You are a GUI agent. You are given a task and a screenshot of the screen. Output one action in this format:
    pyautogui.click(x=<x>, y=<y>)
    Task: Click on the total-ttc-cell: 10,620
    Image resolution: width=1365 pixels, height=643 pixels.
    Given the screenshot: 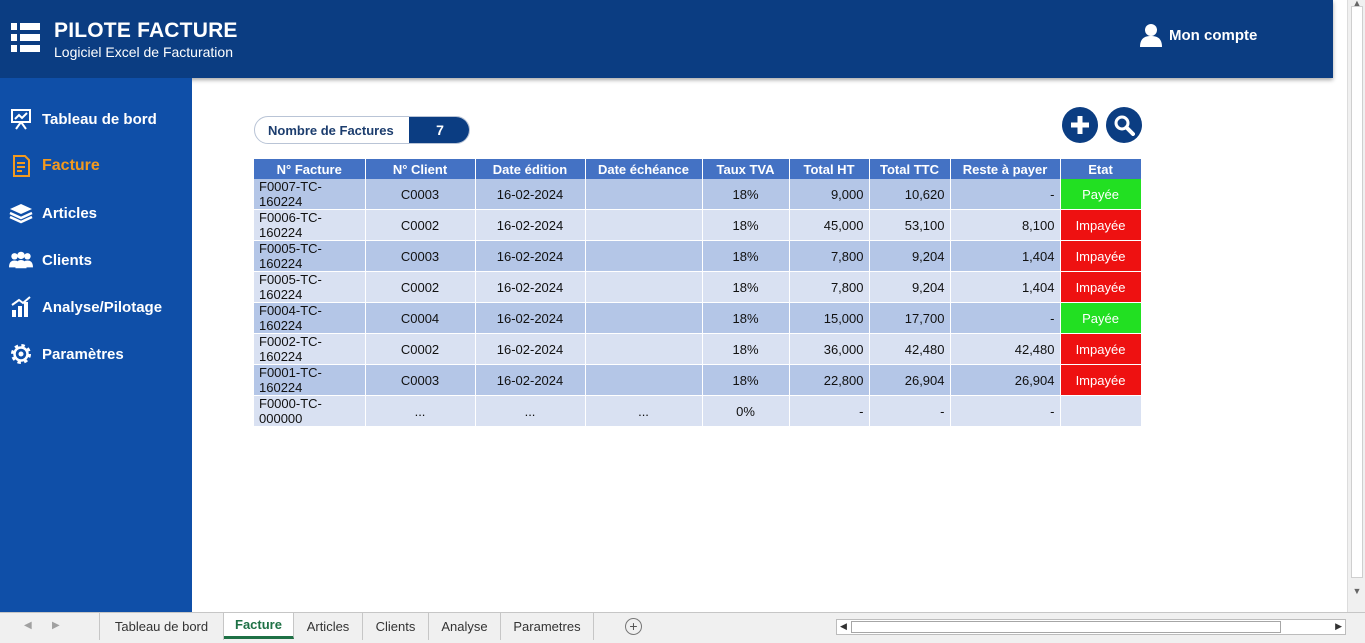 What is the action you would take?
    pyautogui.click(x=910, y=194)
    